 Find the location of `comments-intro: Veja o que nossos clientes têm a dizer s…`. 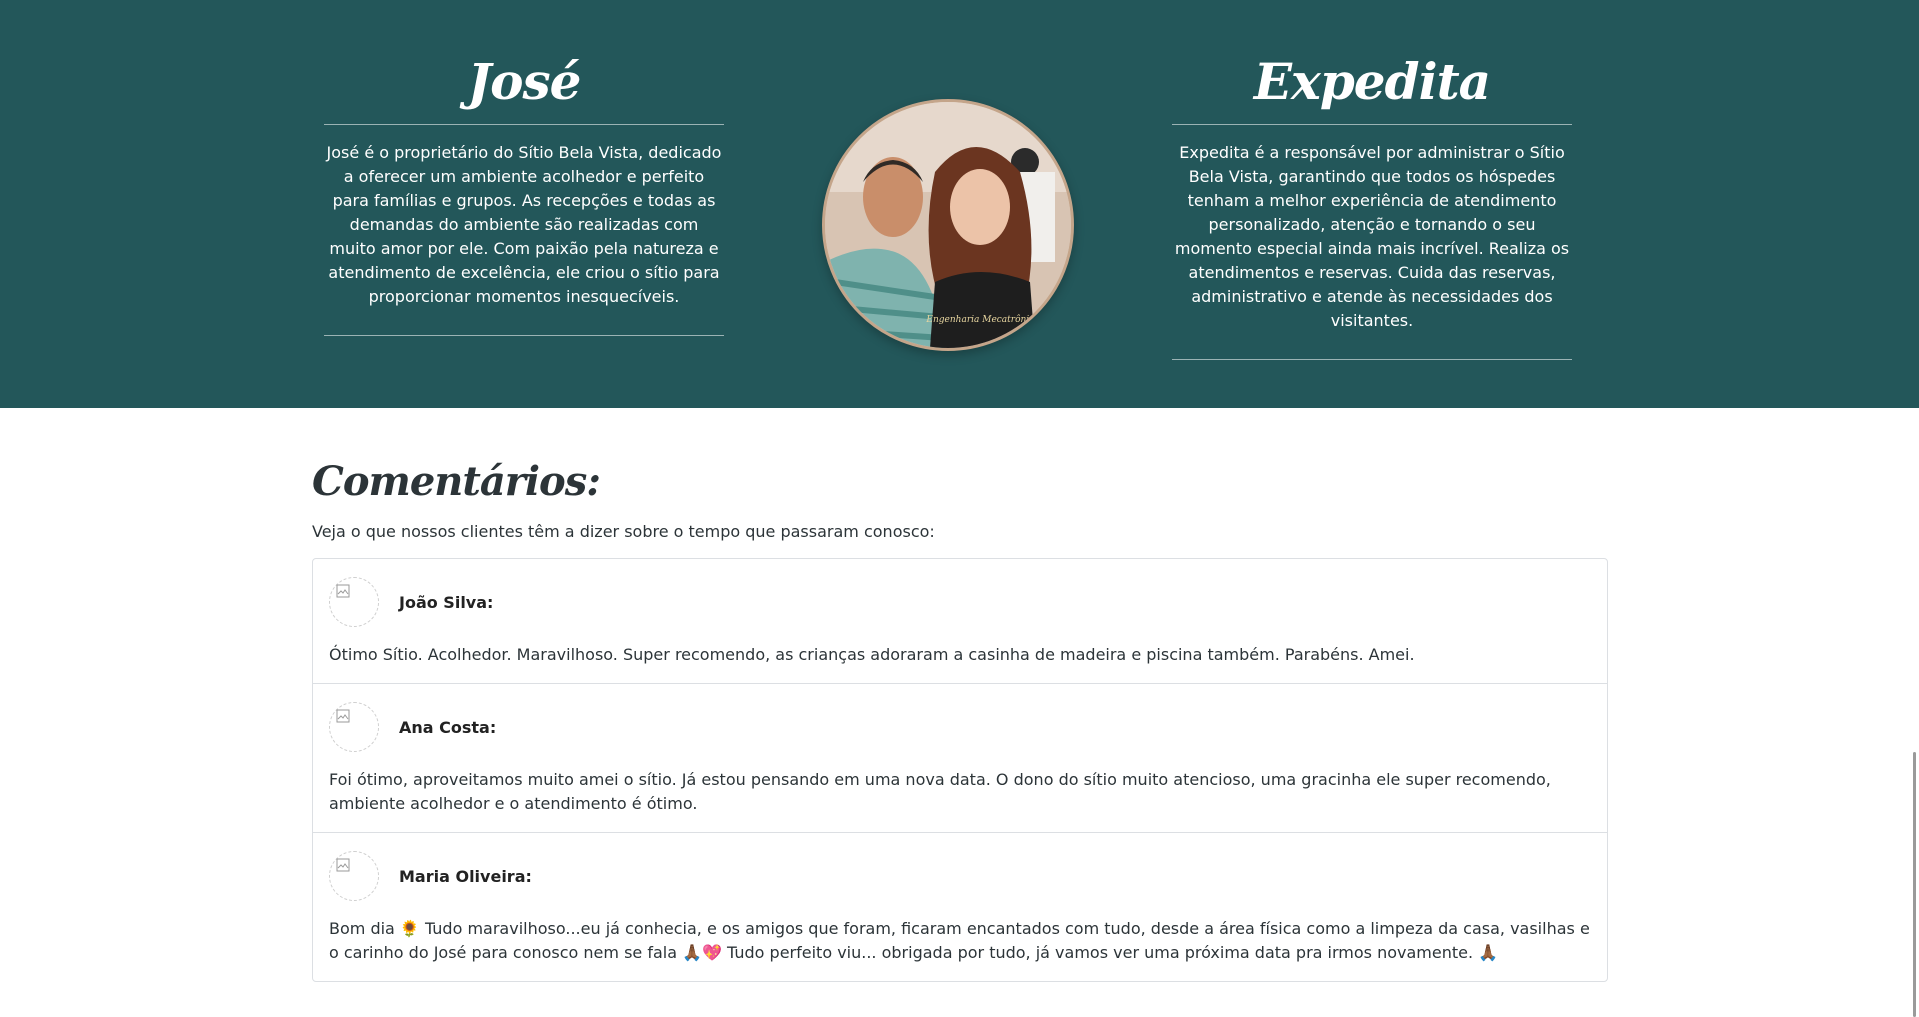

comments-intro: Veja o que nossos clientes têm a dizer s… is located at coordinates (623, 531).